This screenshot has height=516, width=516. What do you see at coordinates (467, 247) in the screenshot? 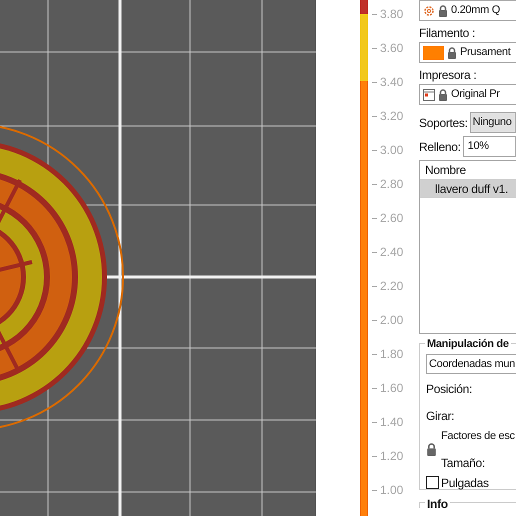
I see `object-list: Nombre llavero duff v1.` at bounding box center [467, 247].